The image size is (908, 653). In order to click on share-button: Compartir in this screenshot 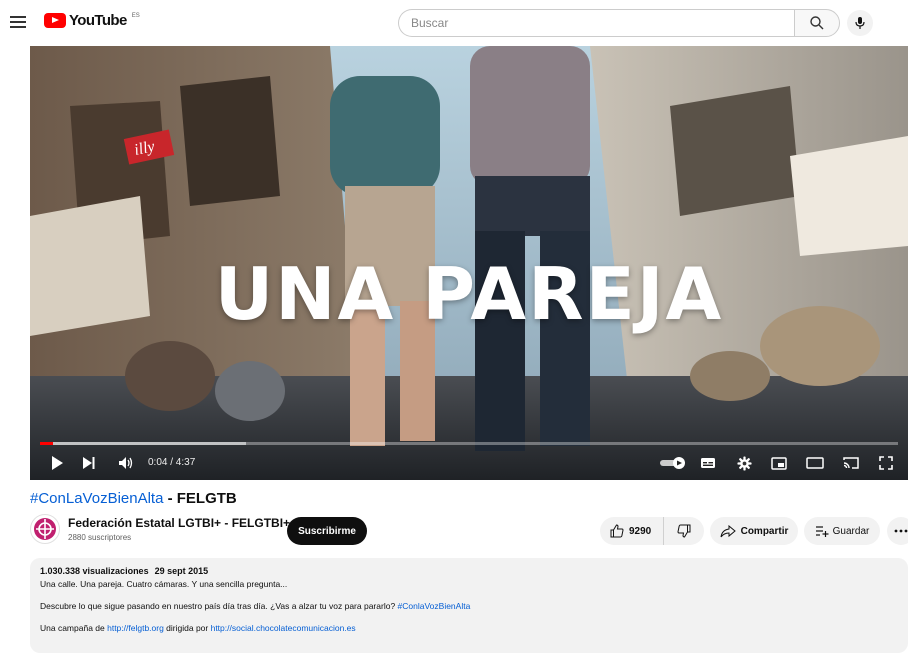, I will do `click(754, 531)`.